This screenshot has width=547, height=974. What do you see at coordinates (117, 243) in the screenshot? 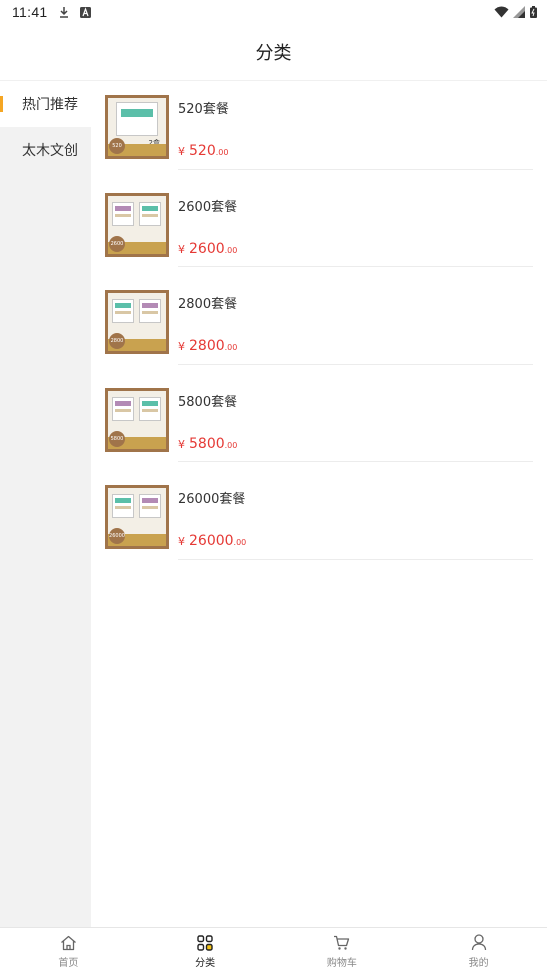
I see `product-image-badge: 2600` at bounding box center [117, 243].